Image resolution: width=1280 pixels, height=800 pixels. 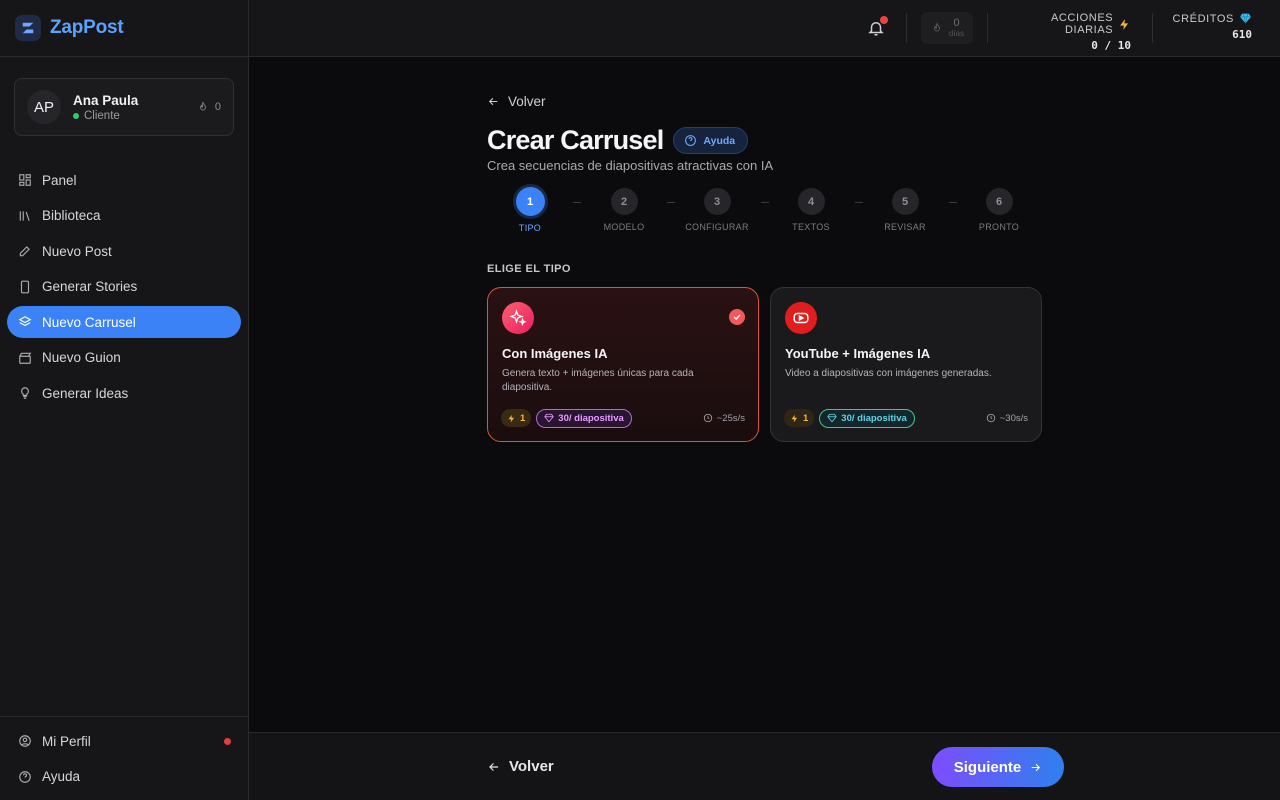 I want to click on step-label: TIPO, so click(x=530, y=228).